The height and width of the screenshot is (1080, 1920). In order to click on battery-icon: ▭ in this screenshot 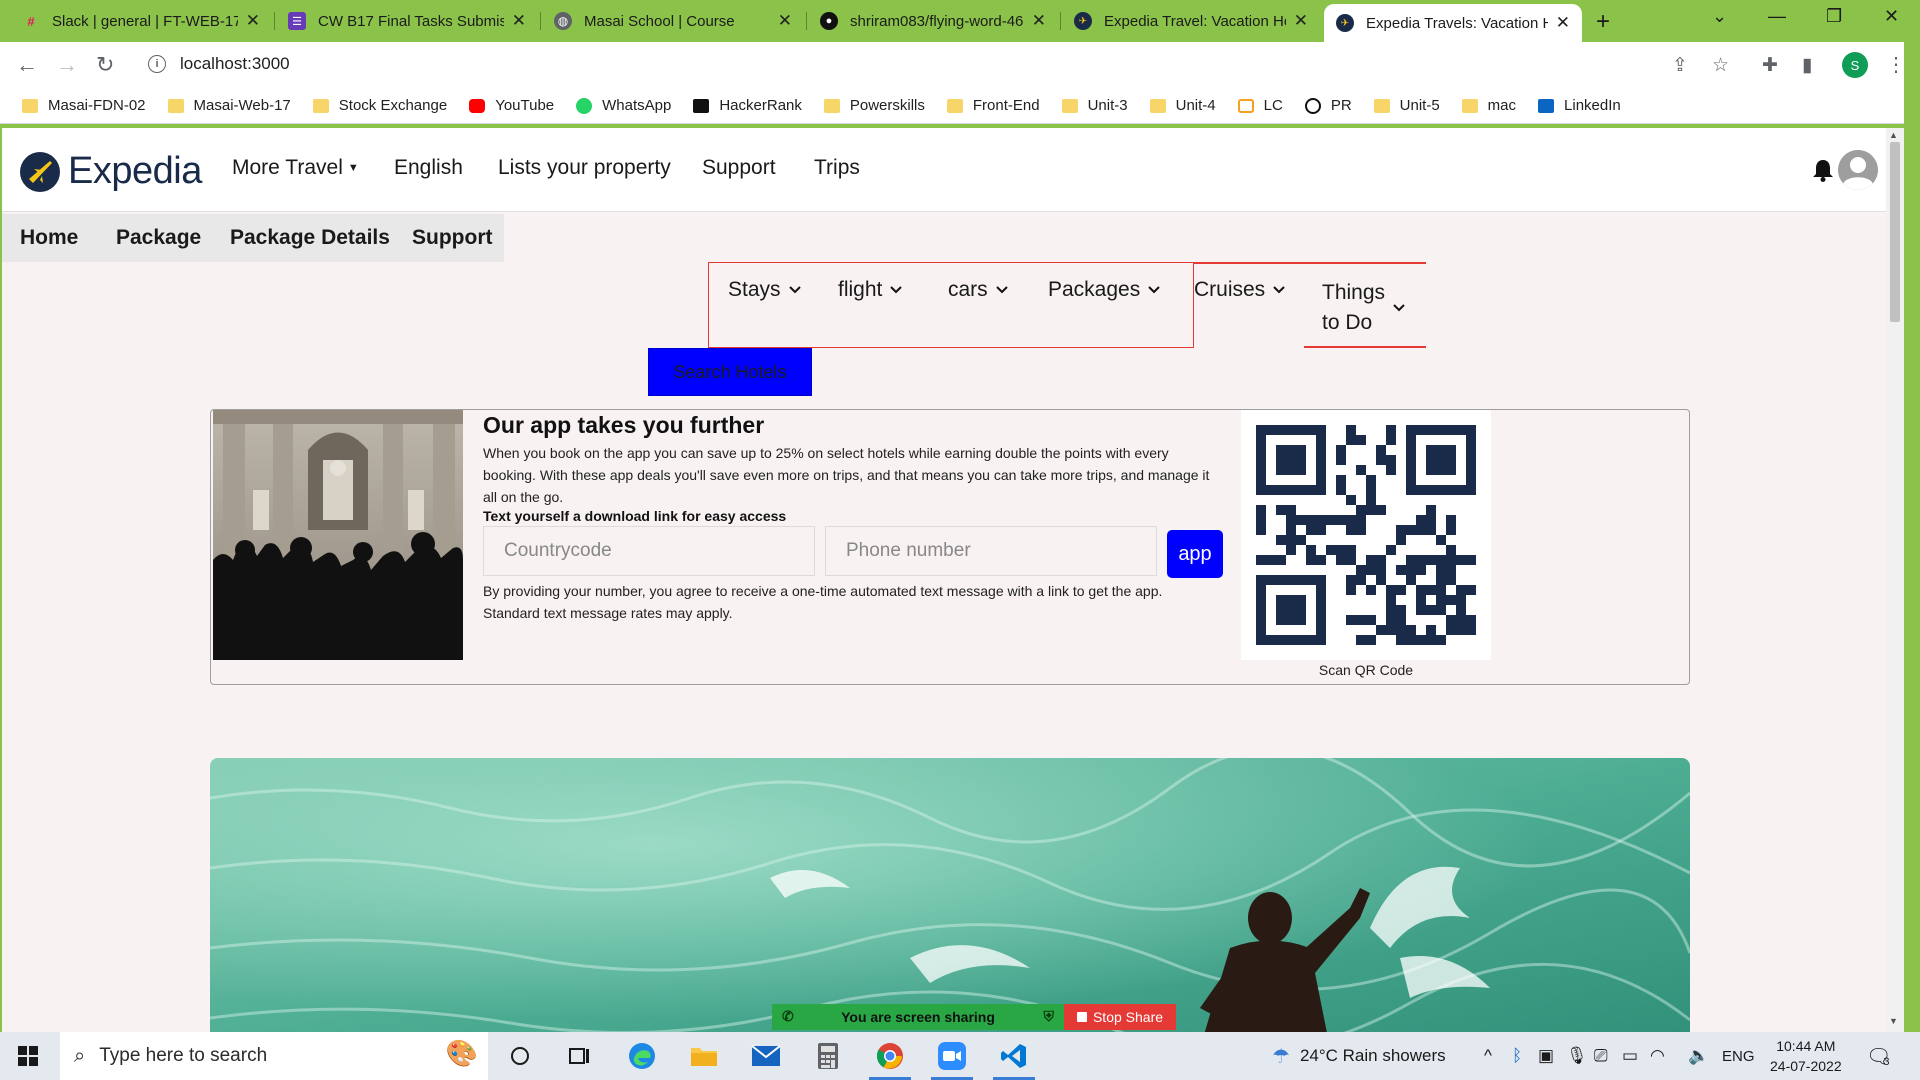, I will do `click(1630, 1056)`.